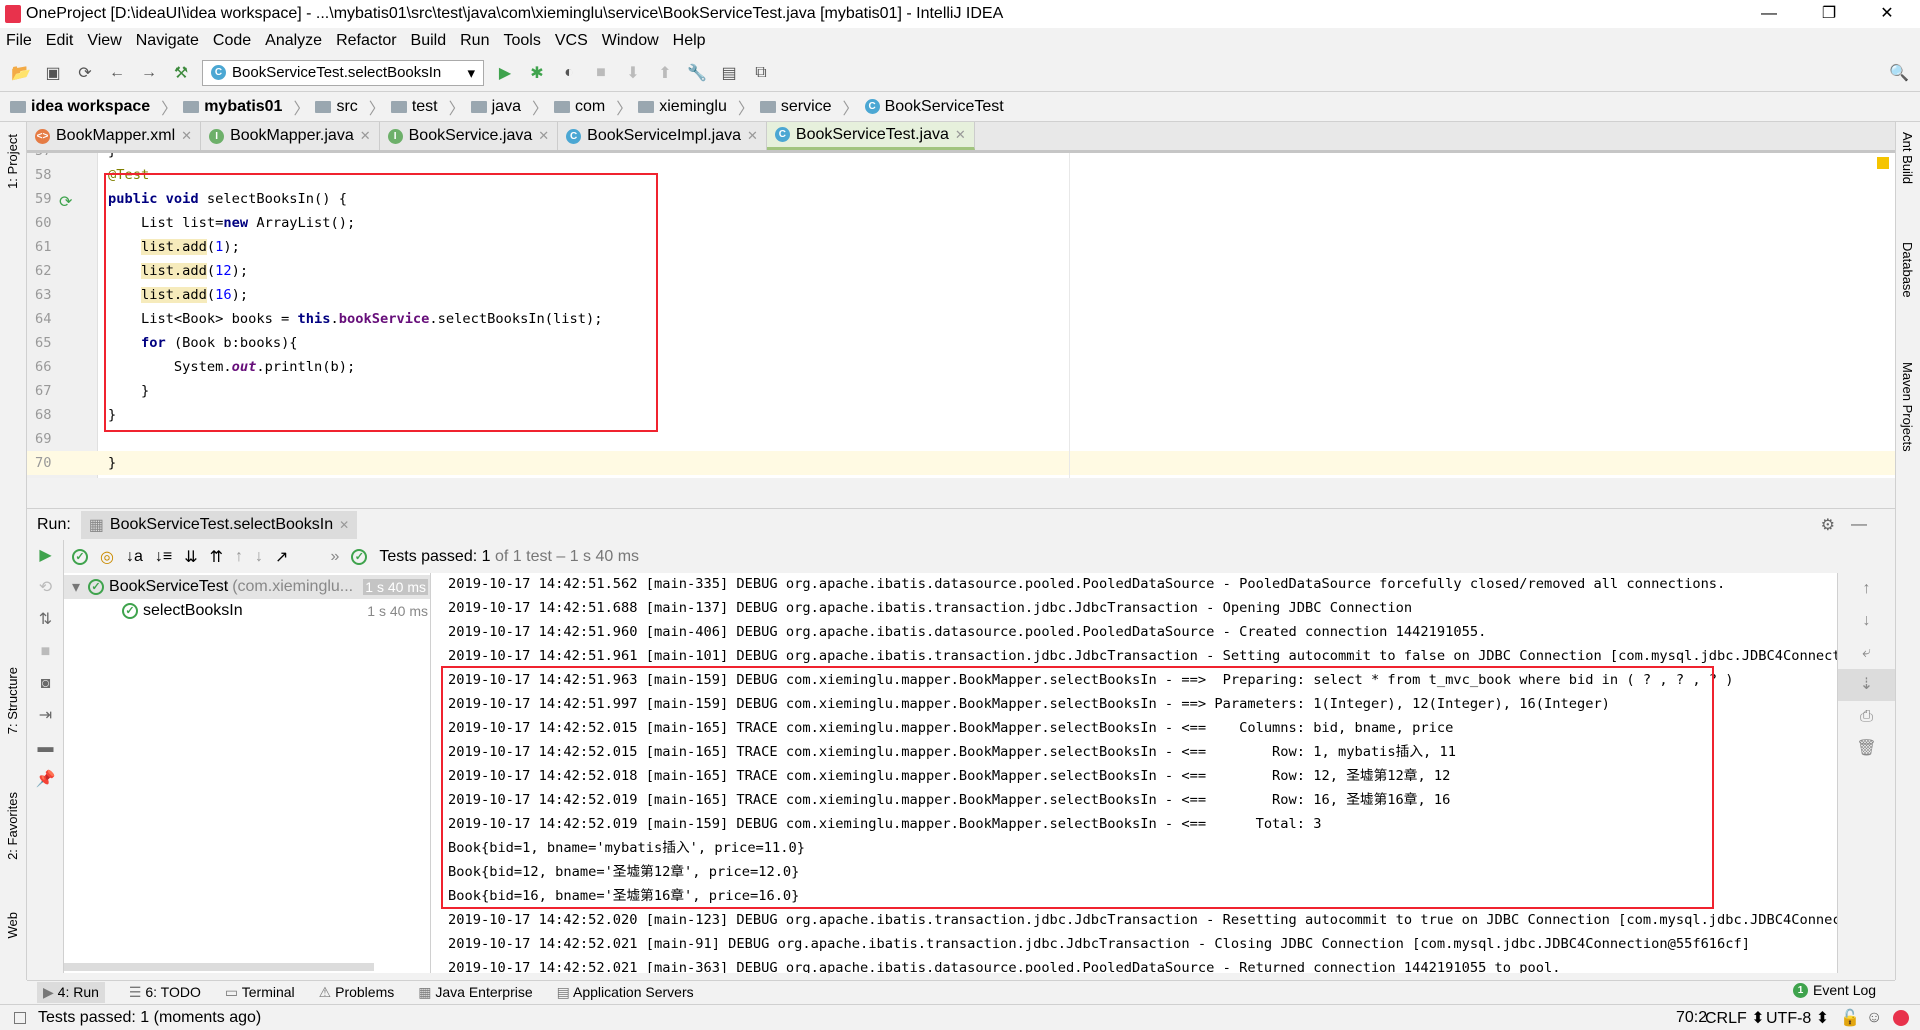 This screenshot has height=1030, width=1920. I want to click on build-icon: ⚒, so click(181, 73).